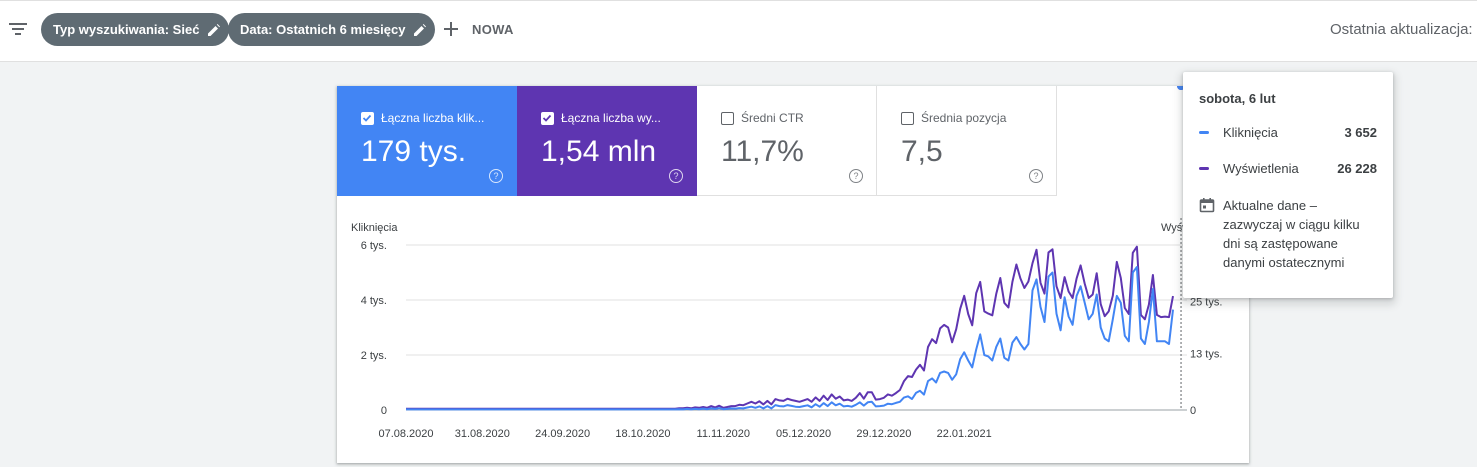  I want to click on search-type-filter-chip: Typ wyszukiwania: Sieć, so click(135, 29).